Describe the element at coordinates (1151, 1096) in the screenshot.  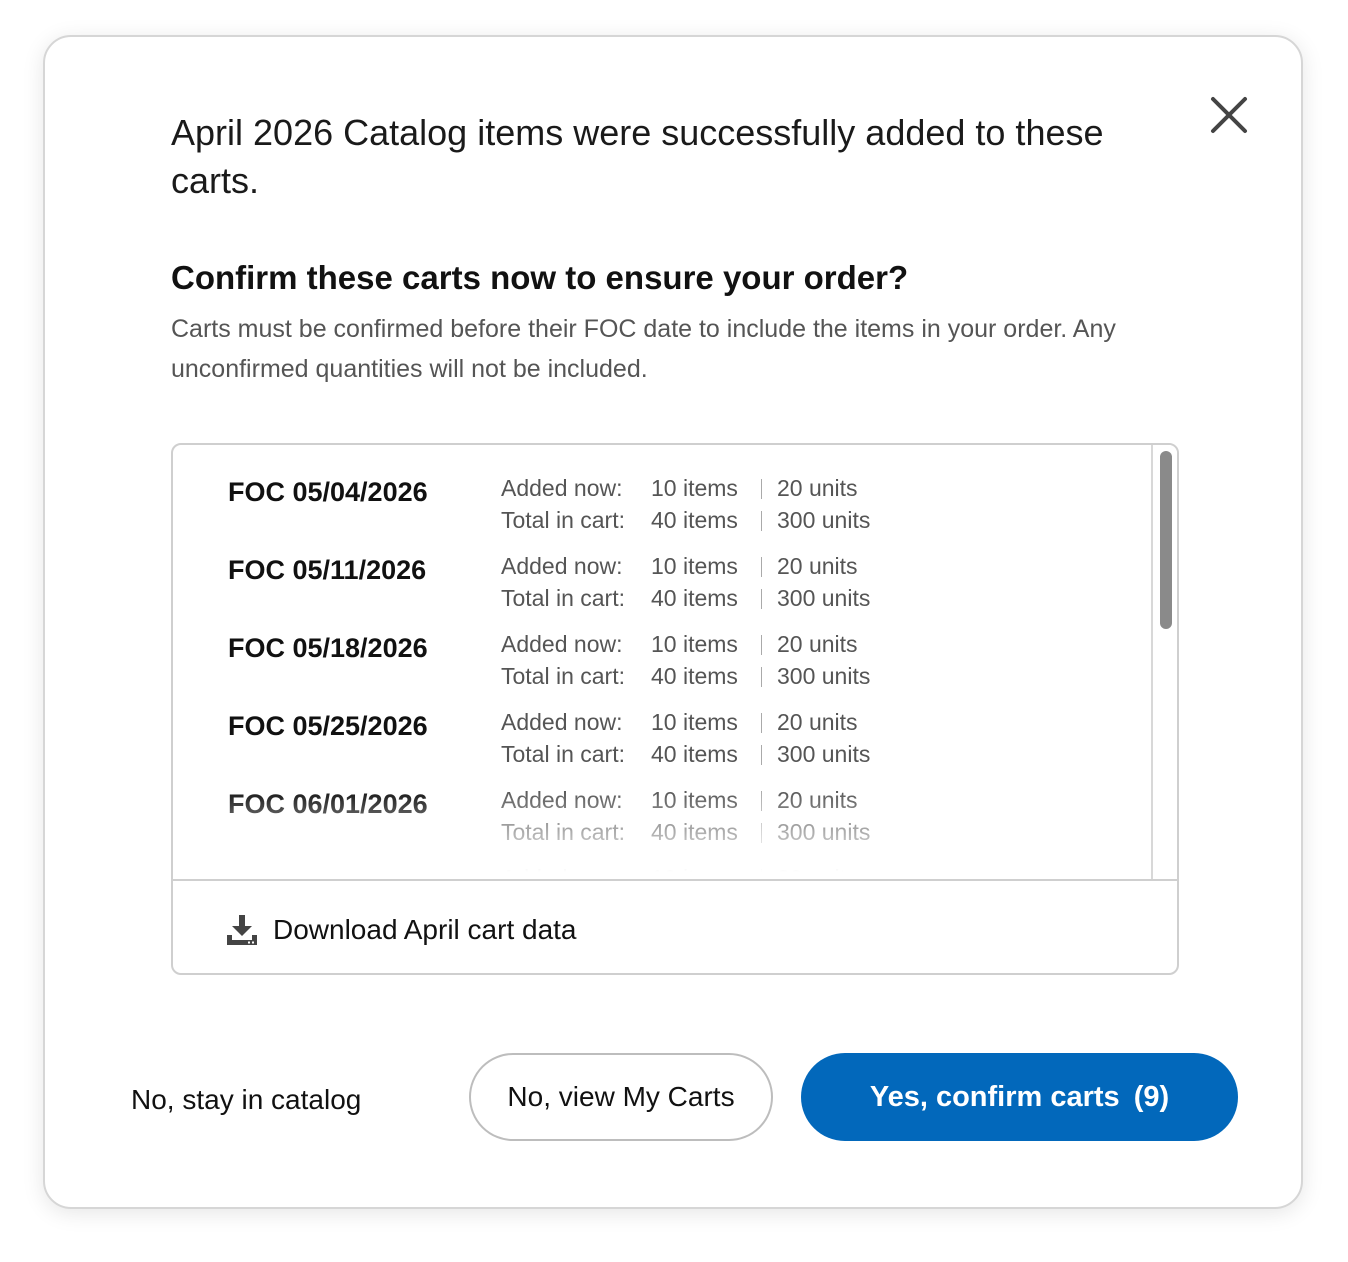
I see `confirm-carts-count: (9)` at that location.